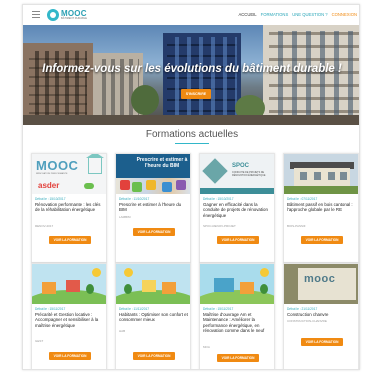 This screenshot has width=380, height=374. I want to click on thumbnail-title: Prescrire et estimer à l'heure du BIM, so click(162, 163).